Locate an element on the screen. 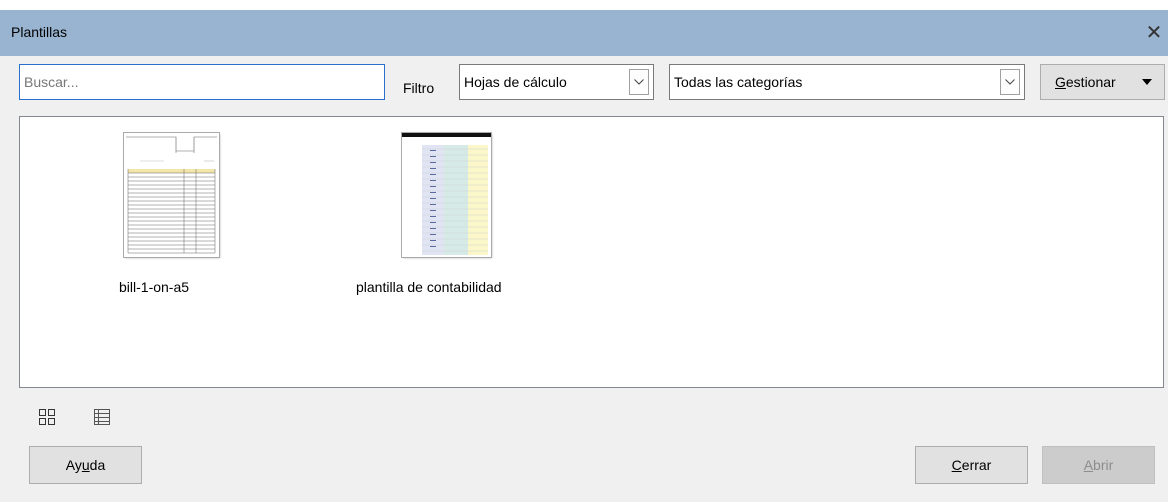  search-input is located at coordinates (202, 82).